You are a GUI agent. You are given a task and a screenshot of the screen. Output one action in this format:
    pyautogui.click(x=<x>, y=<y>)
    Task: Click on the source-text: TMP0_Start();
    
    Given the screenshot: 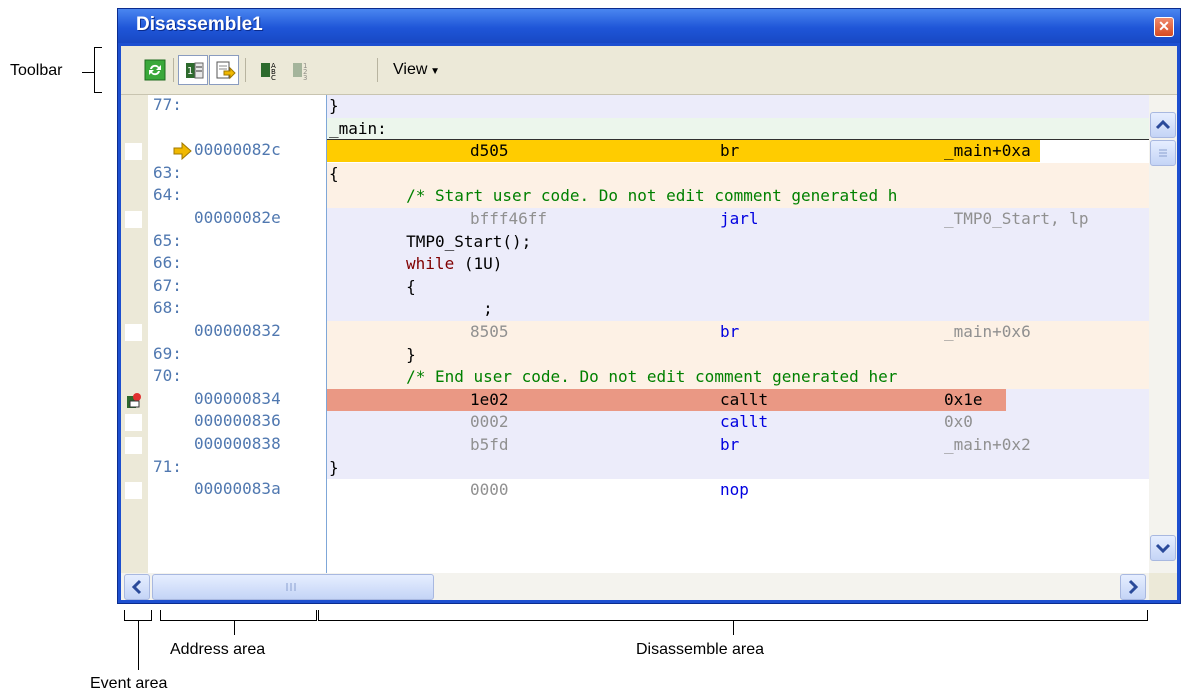 What is the action you would take?
    pyautogui.click(x=430, y=241)
    